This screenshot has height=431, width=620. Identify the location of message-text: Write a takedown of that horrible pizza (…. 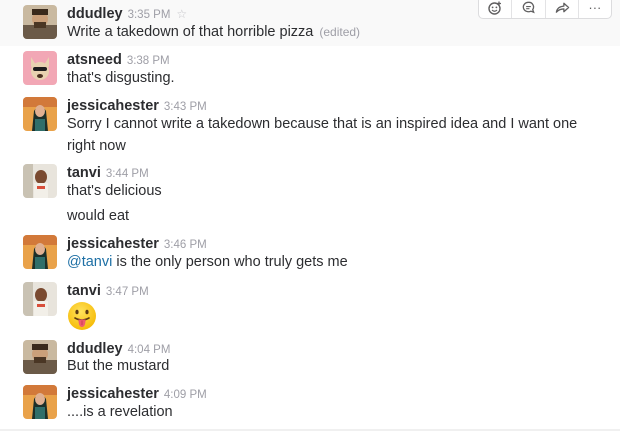
(327, 33).